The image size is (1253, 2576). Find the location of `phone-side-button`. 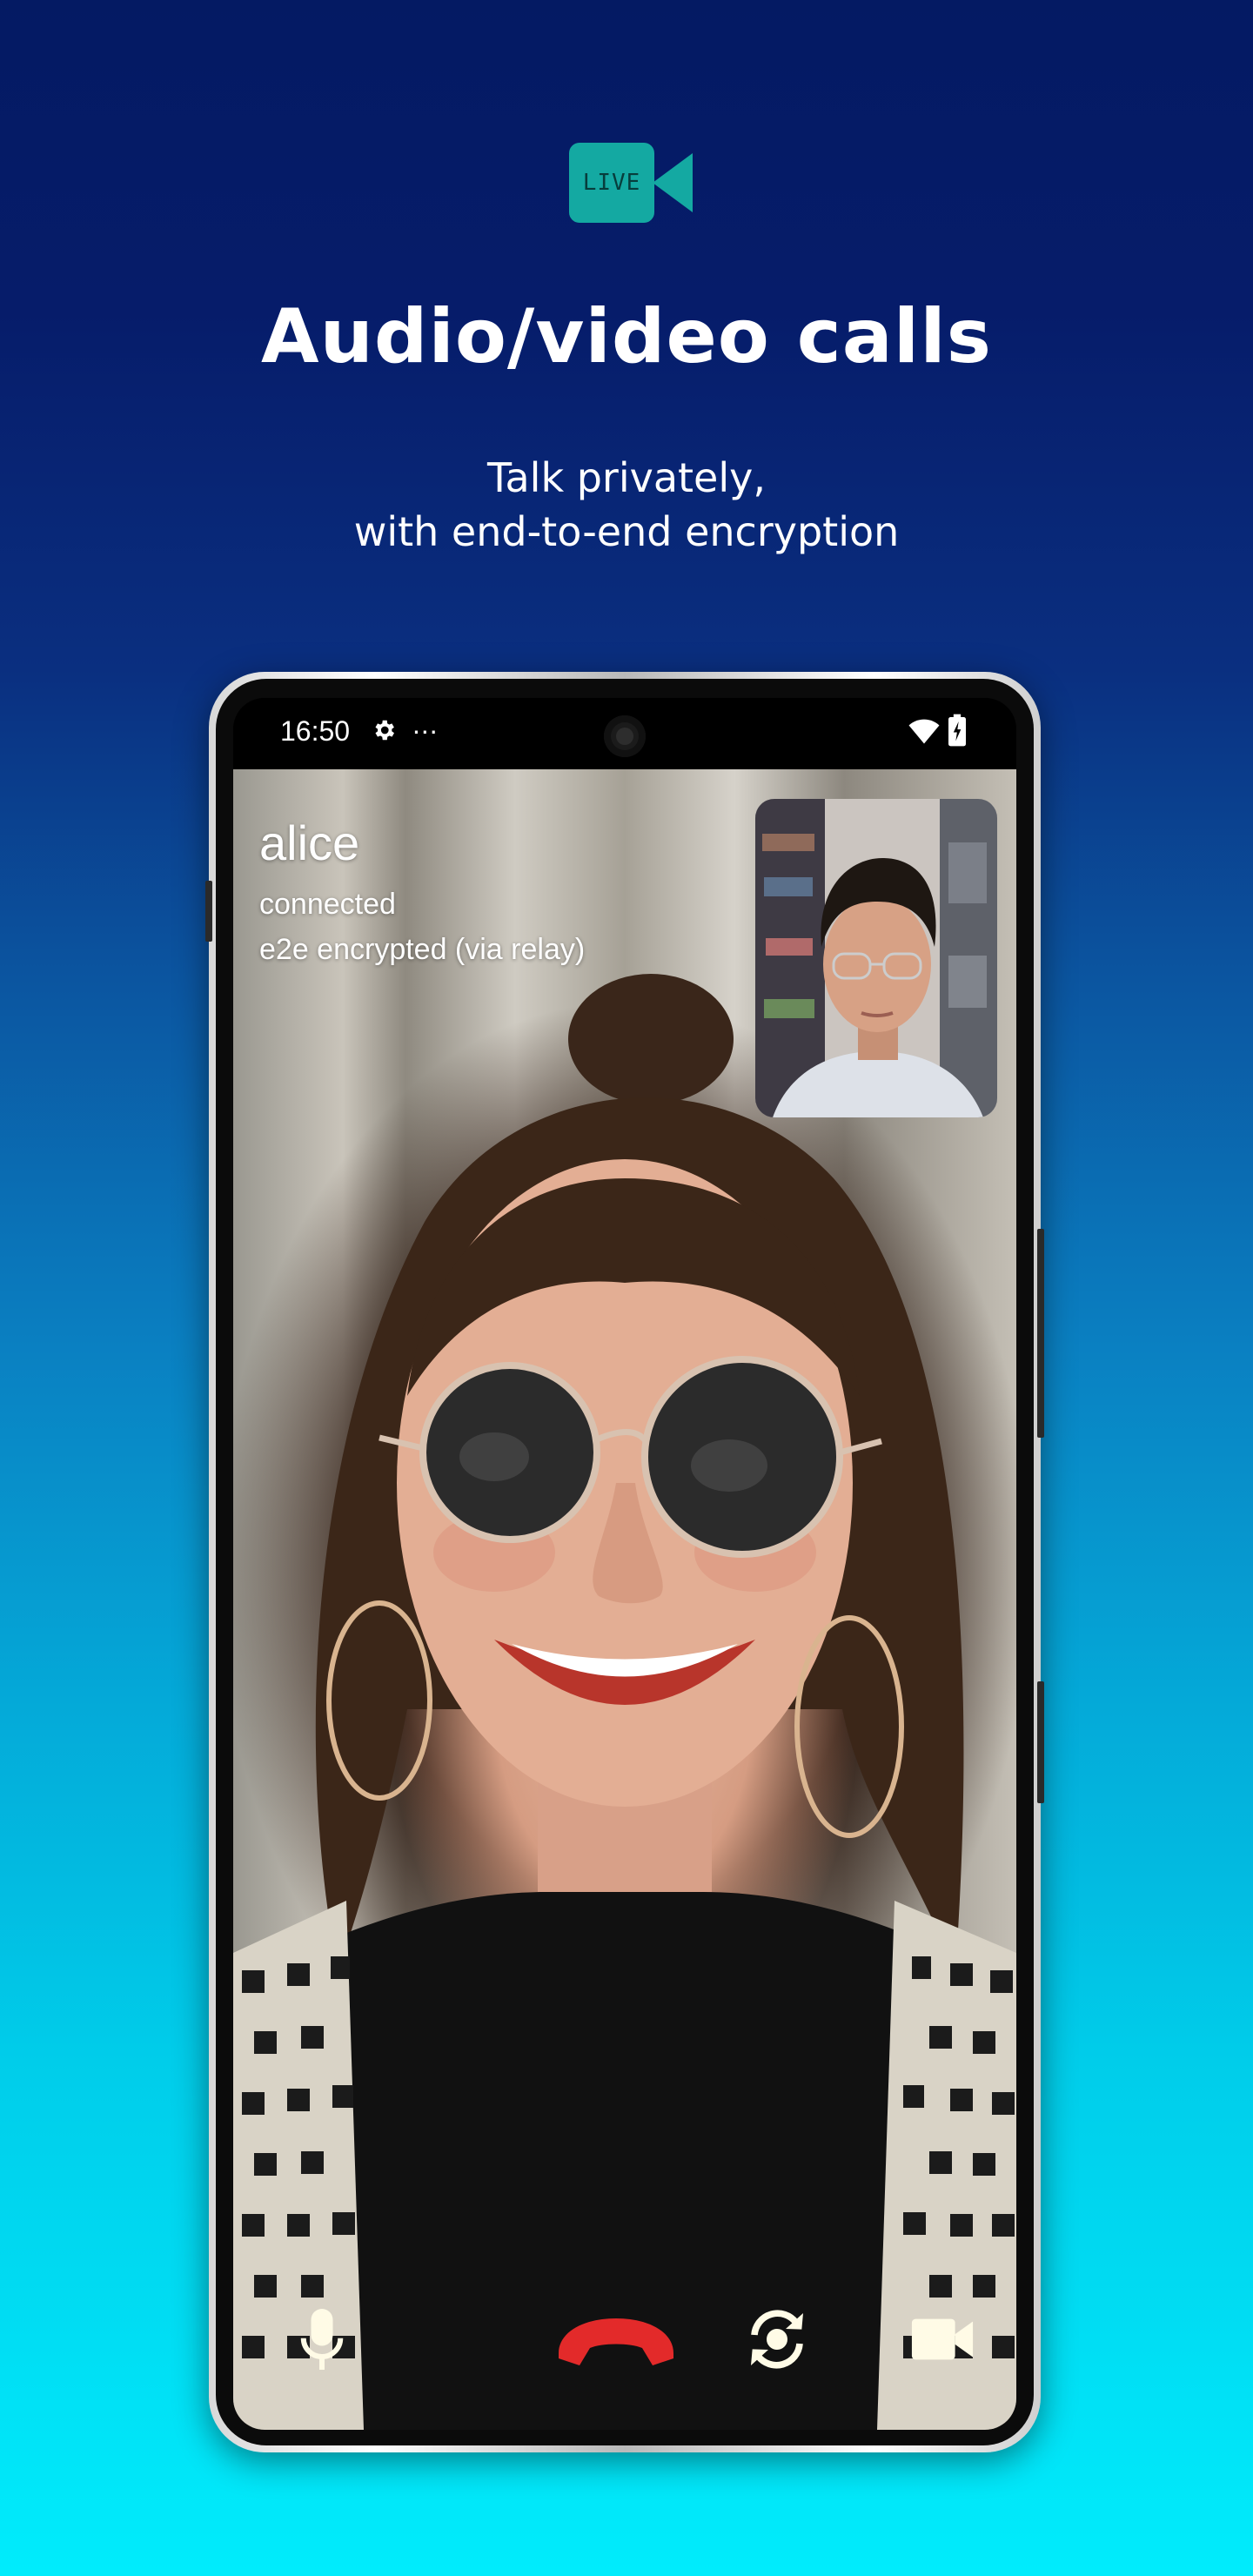

phone-side-button is located at coordinates (208, 912).